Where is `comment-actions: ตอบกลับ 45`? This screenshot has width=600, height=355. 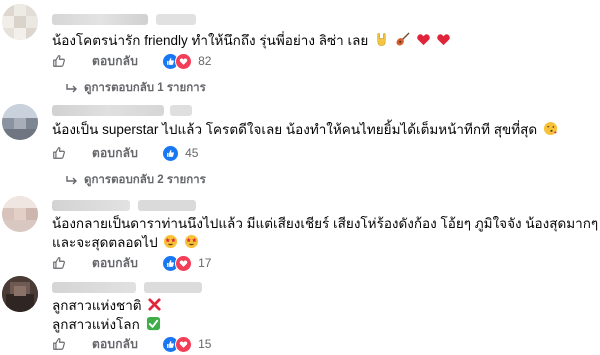 comment-actions: ตอบกลับ 45 is located at coordinates (125, 153).